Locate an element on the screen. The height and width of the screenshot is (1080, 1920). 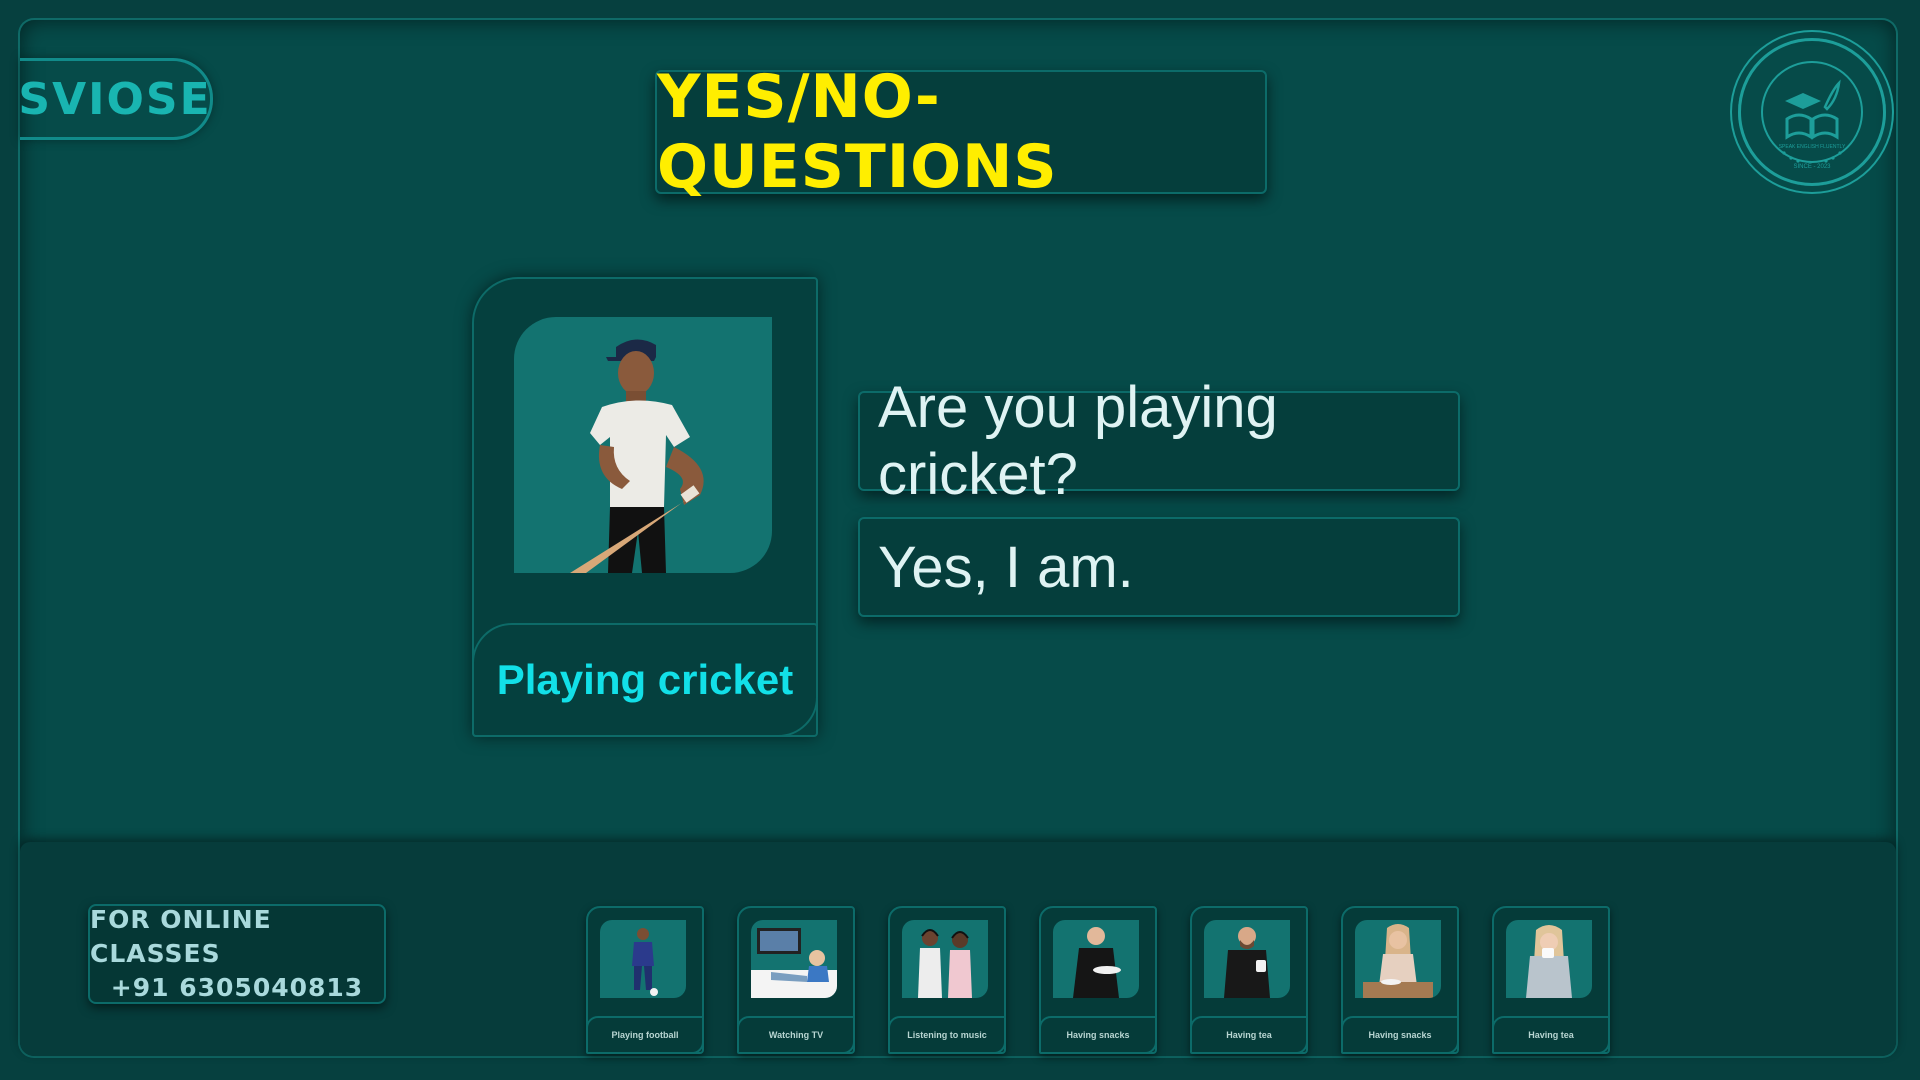
page-title: YES/NO-QUESTIONS is located at coordinates (857, 132).